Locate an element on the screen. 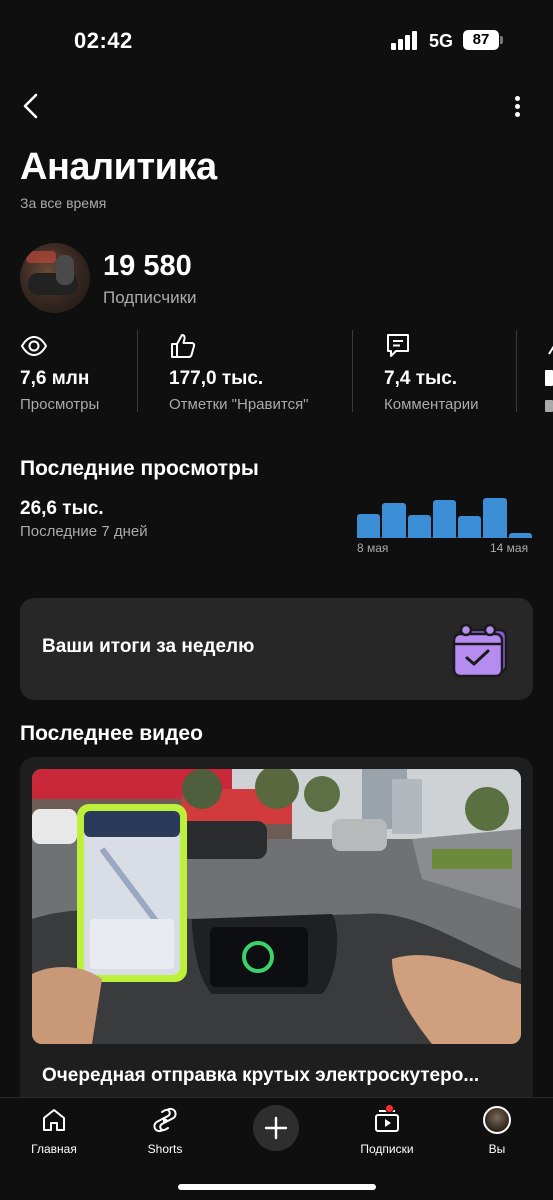  recent-views-chart is located at coordinates (444, 513).